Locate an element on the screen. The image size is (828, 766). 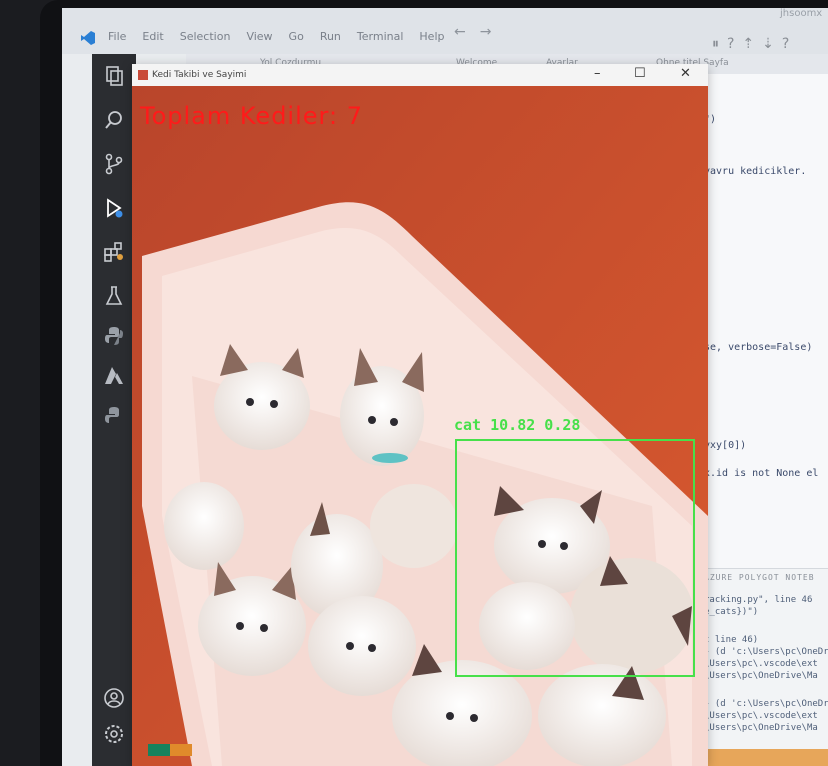
menu-edit: Edit is located at coordinates (152, 36).